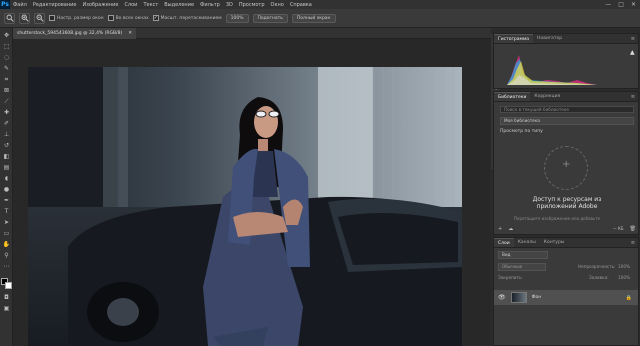 This screenshot has width=640, height=346. What do you see at coordinates (252, 5) in the screenshot?
I see `menu-view: Просмотр` at bounding box center [252, 5].